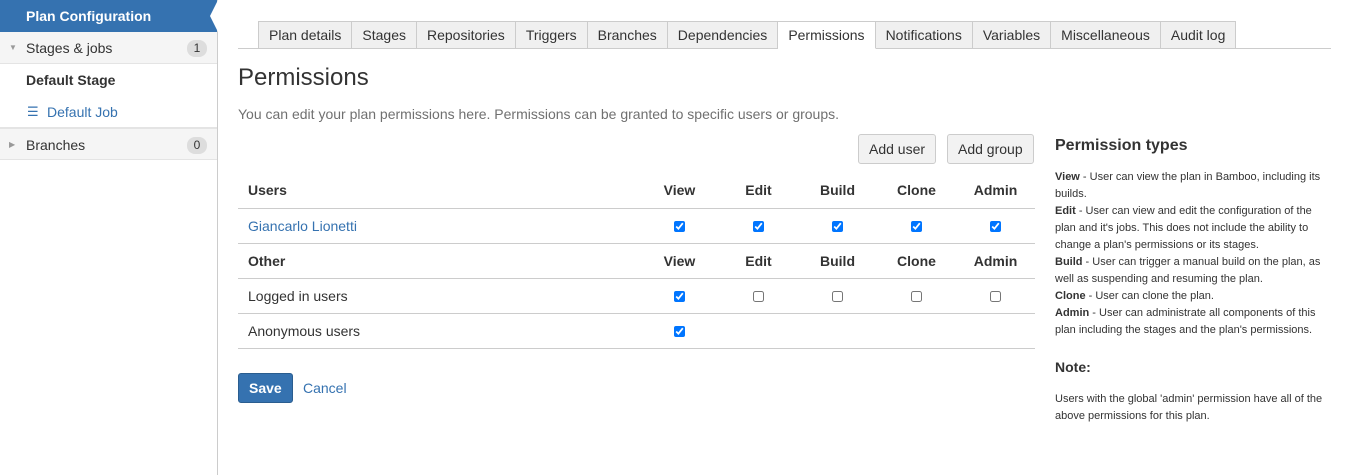  Describe the element at coordinates (439, 261) in the screenshot. I see `section-header: Other` at that location.